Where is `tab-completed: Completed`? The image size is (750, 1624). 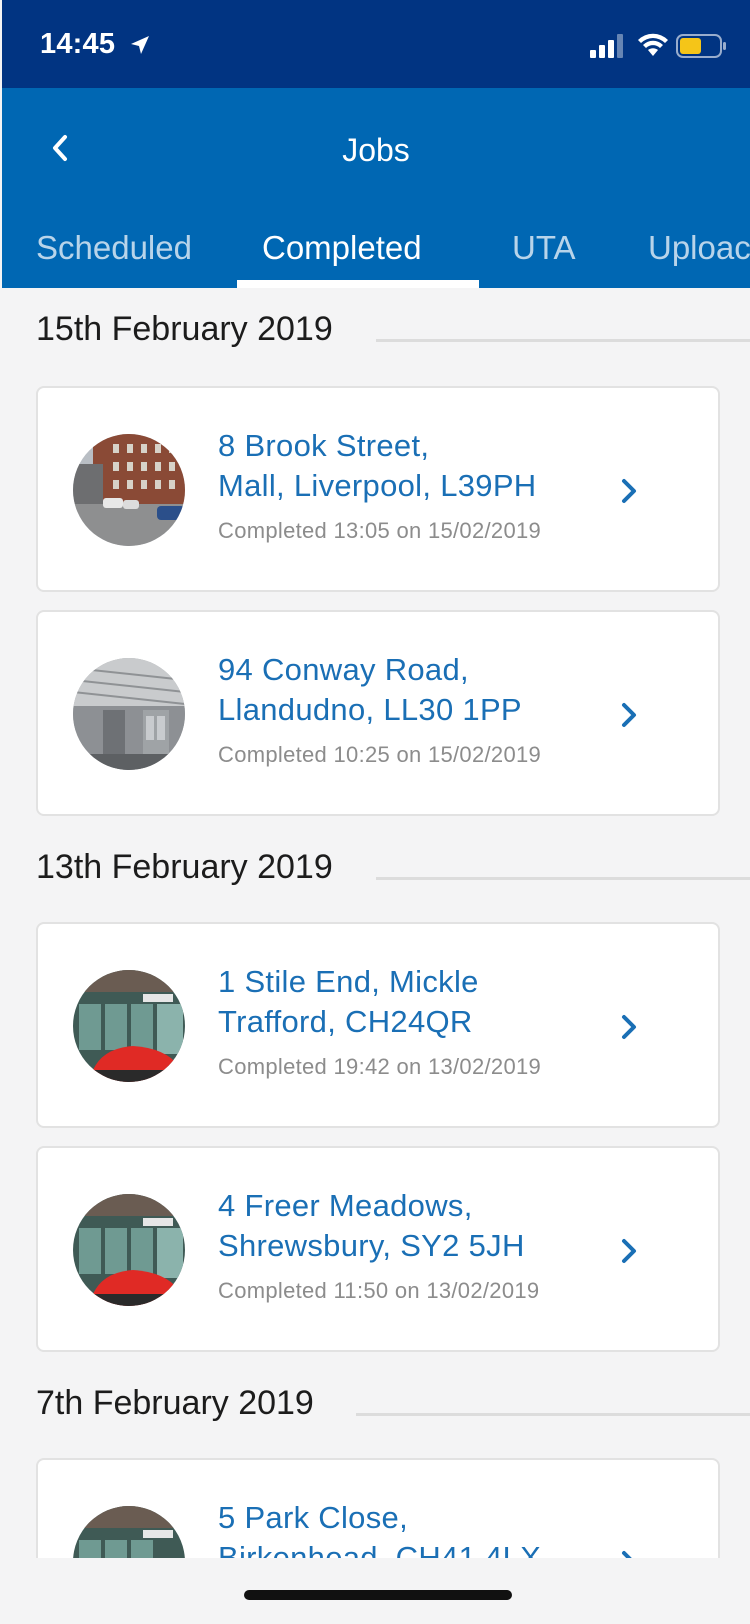 tab-completed: Completed is located at coordinates (342, 248).